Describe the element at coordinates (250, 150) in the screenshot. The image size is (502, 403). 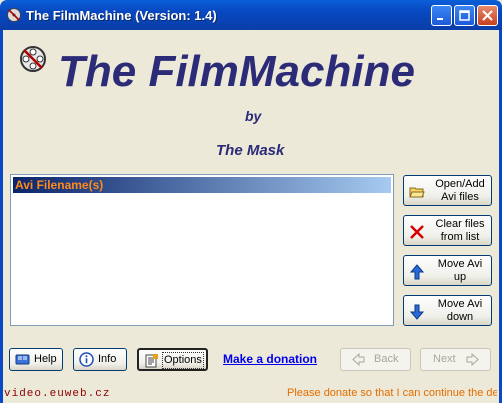
I see `author-label: The Mask` at that location.